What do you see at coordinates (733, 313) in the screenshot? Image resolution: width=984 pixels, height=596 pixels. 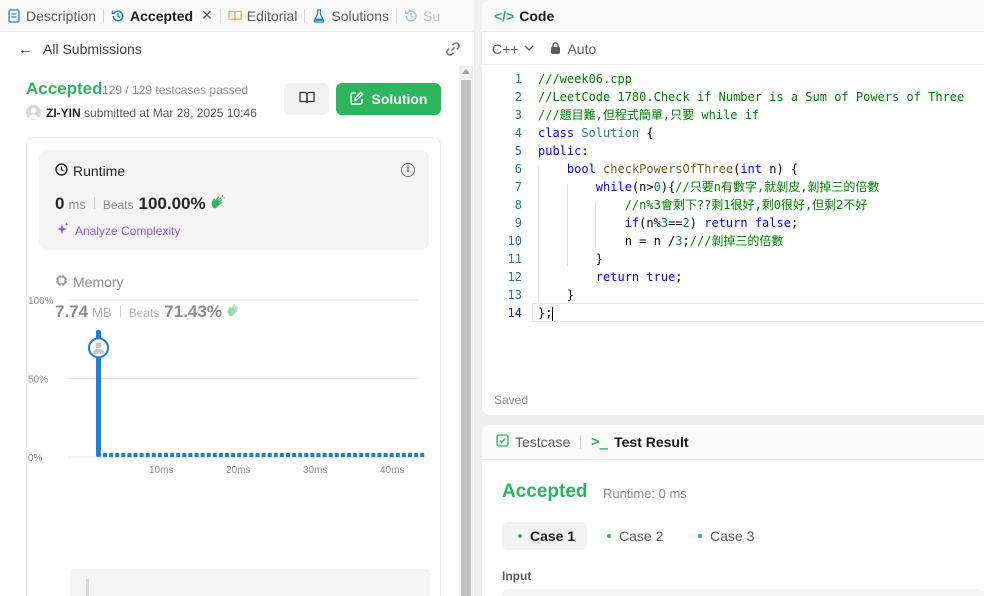 I see `code-line: 14};` at bounding box center [733, 313].